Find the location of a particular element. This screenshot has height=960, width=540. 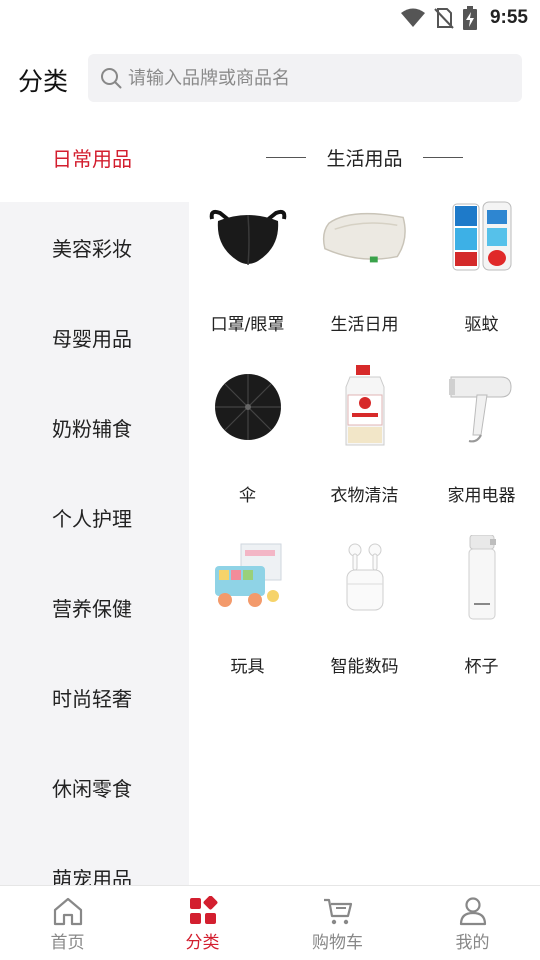

thermos-cup-icon is located at coordinates (482, 577).